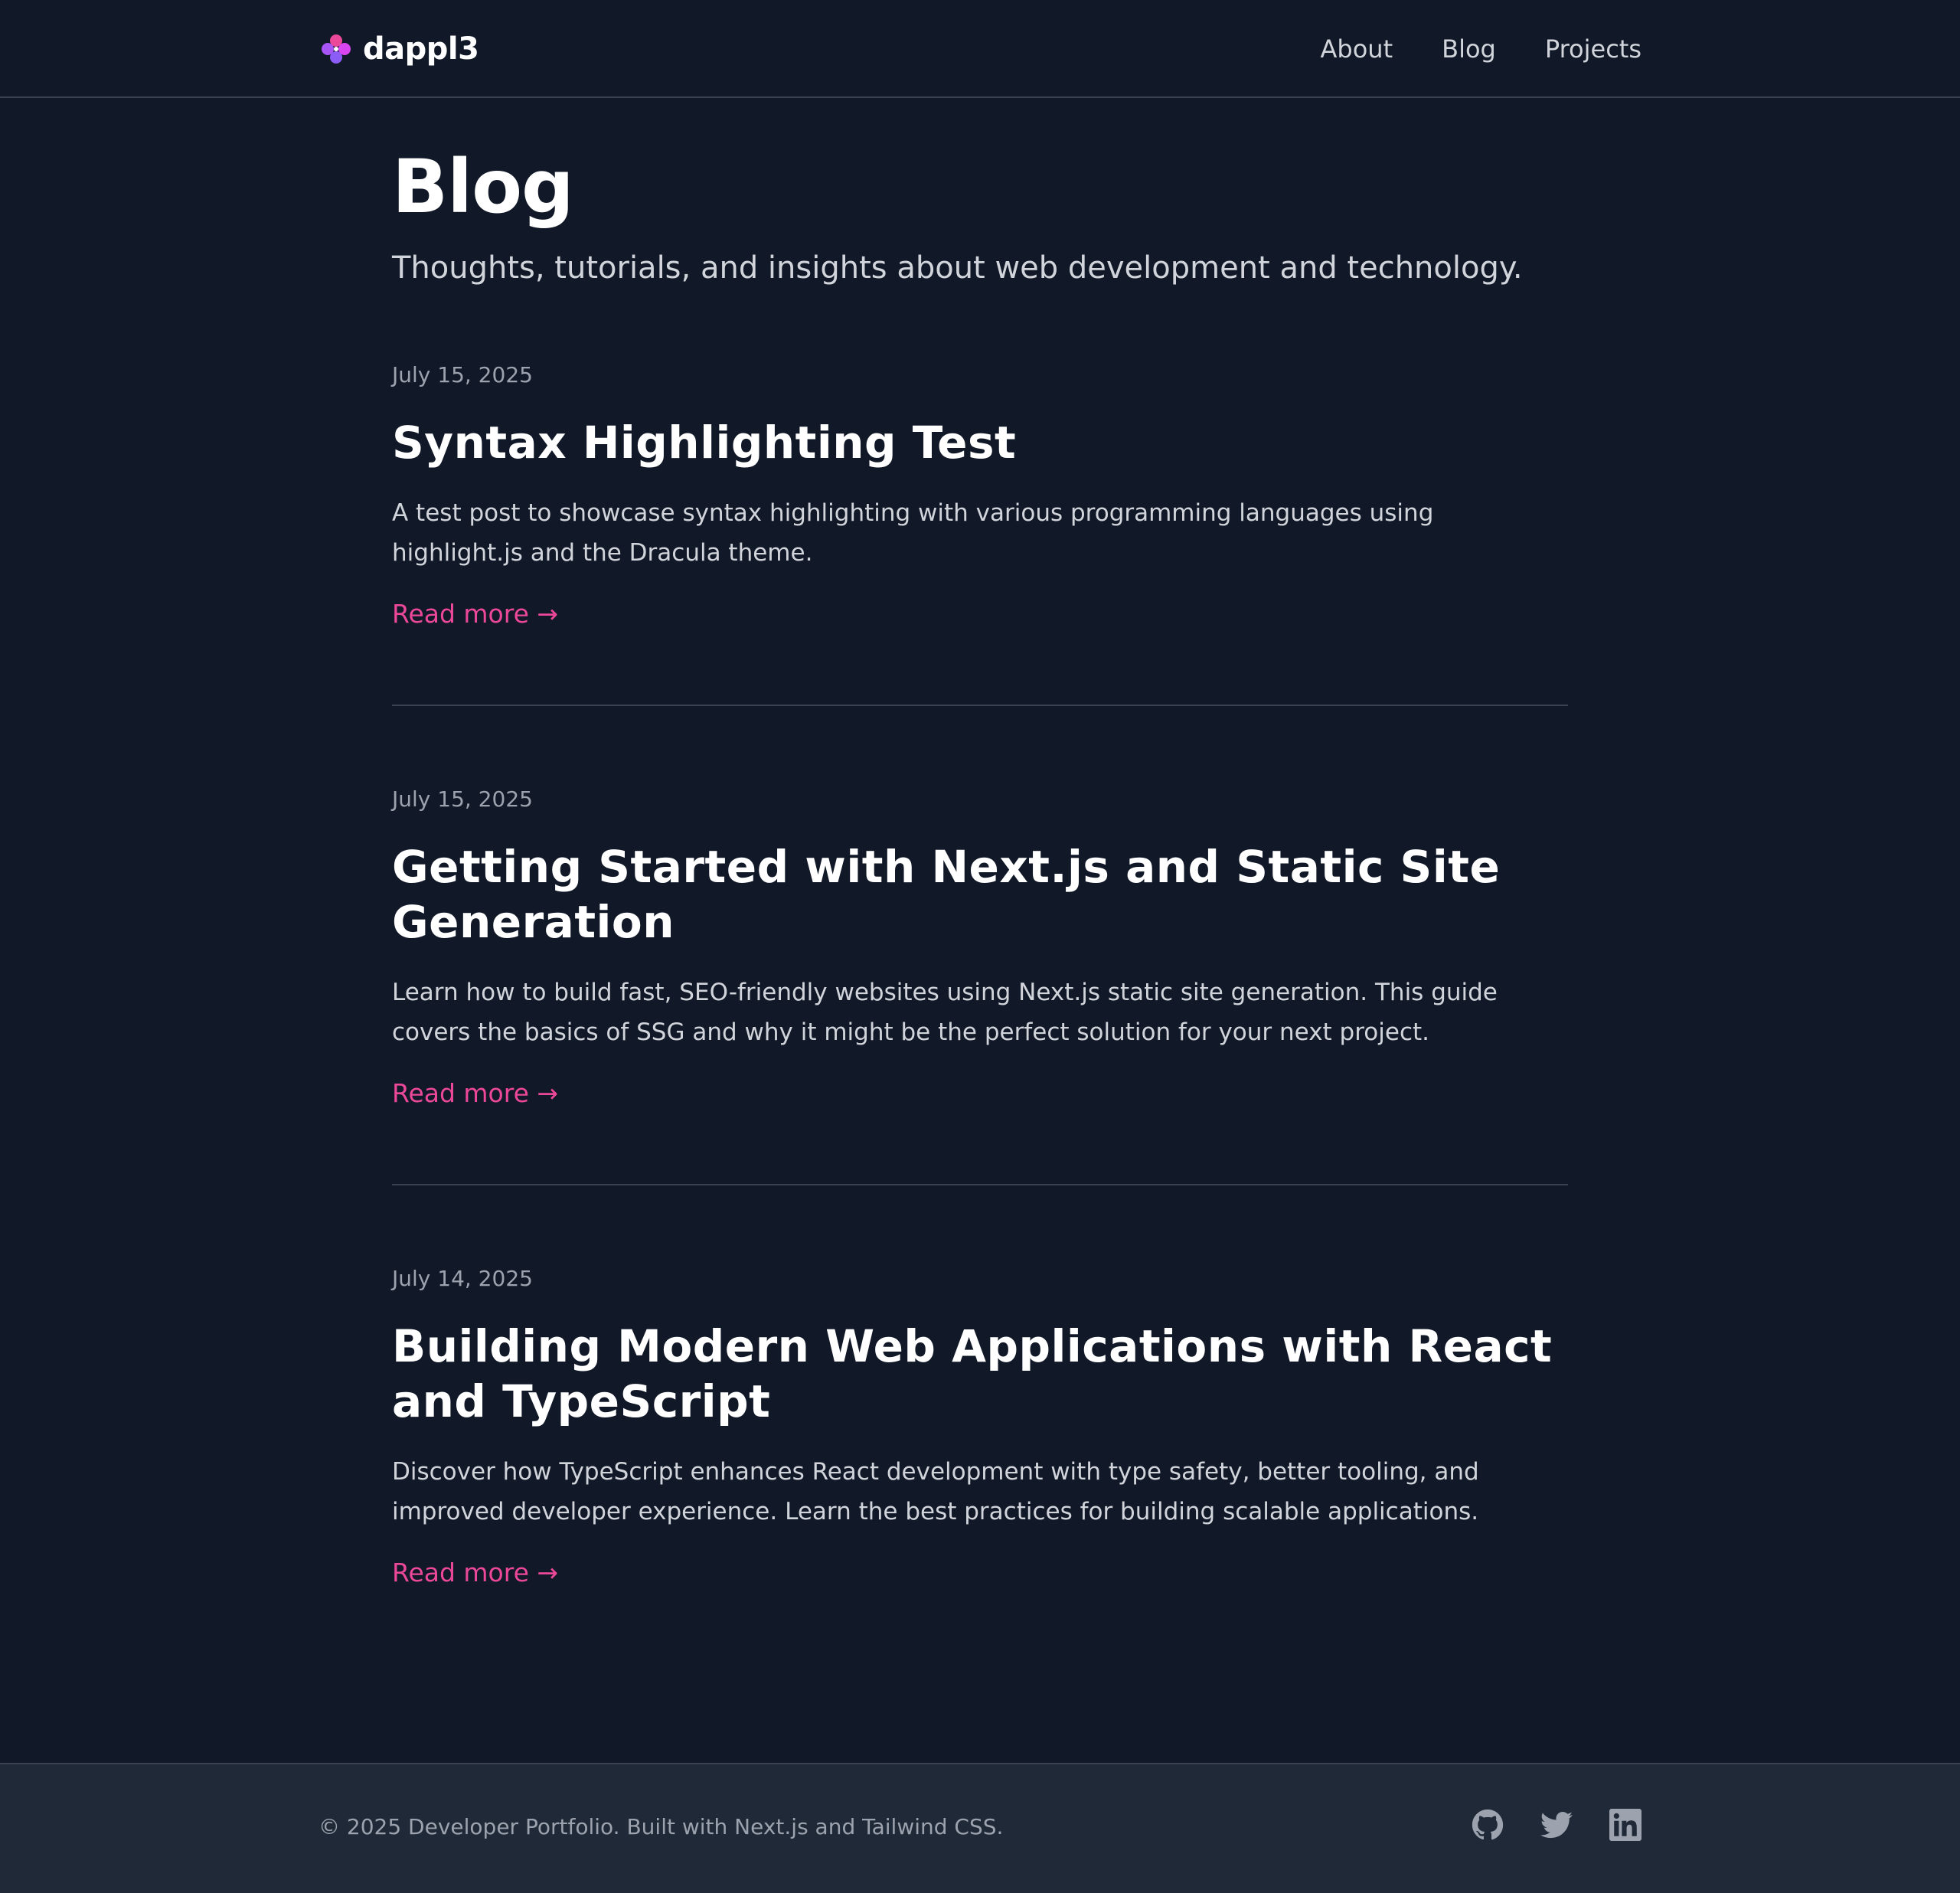 The height and width of the screenshot is (1893, 1960). What do you see at coordinates (980, 442) in the screenshot?
I see `post-title-link: Syntax Highlighting Test` at bounding box center [980, 442].